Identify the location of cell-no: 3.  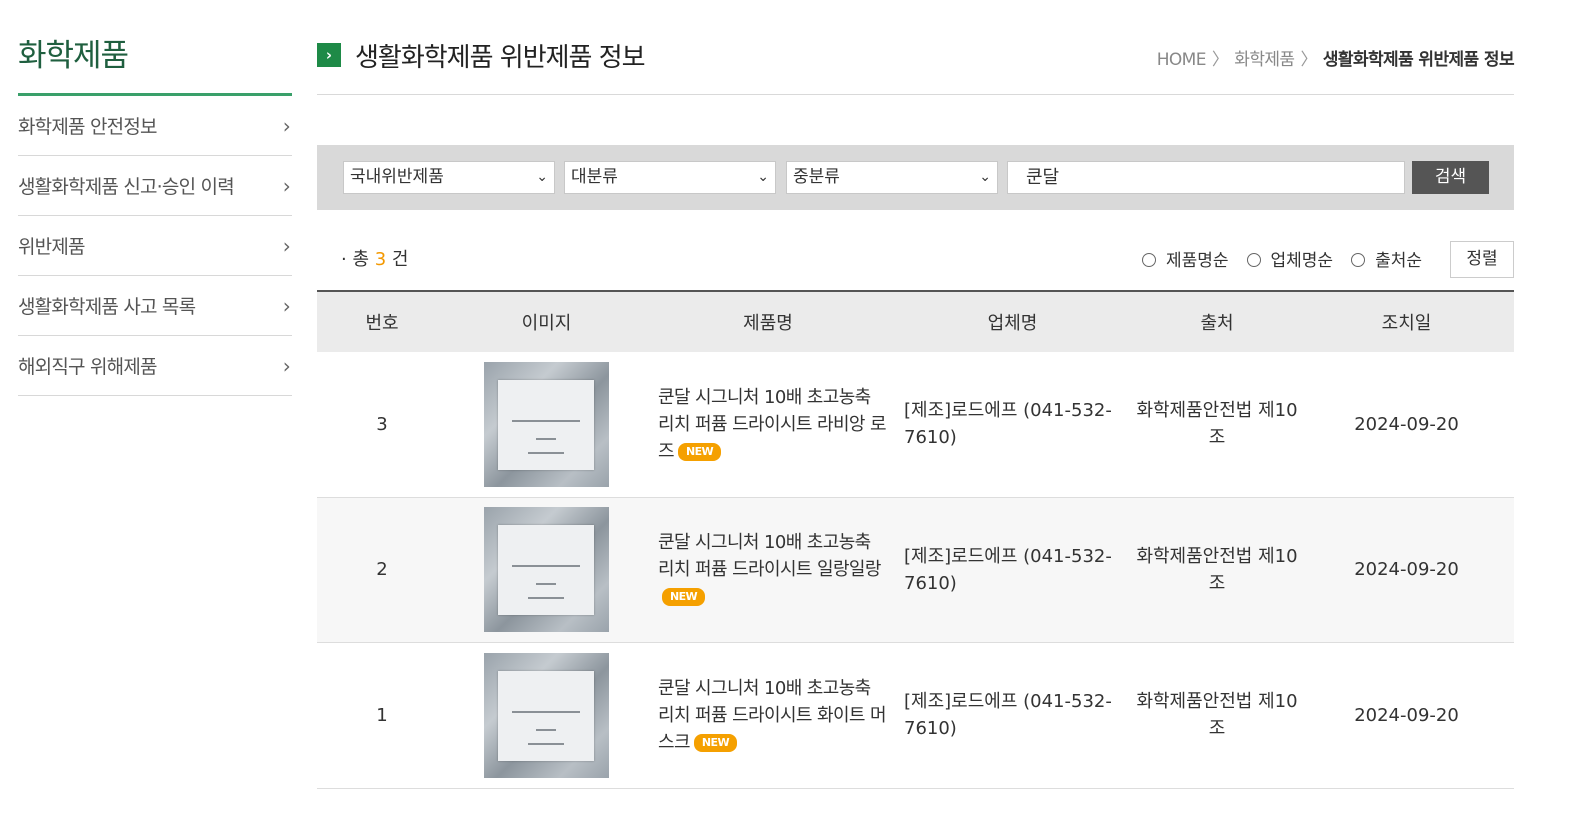
(382, 424).